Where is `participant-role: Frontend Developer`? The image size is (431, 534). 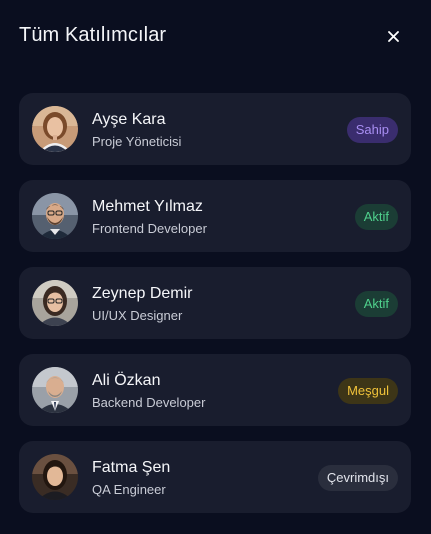
participant-role: Frontend Developer is located at coordinates (149, 228).